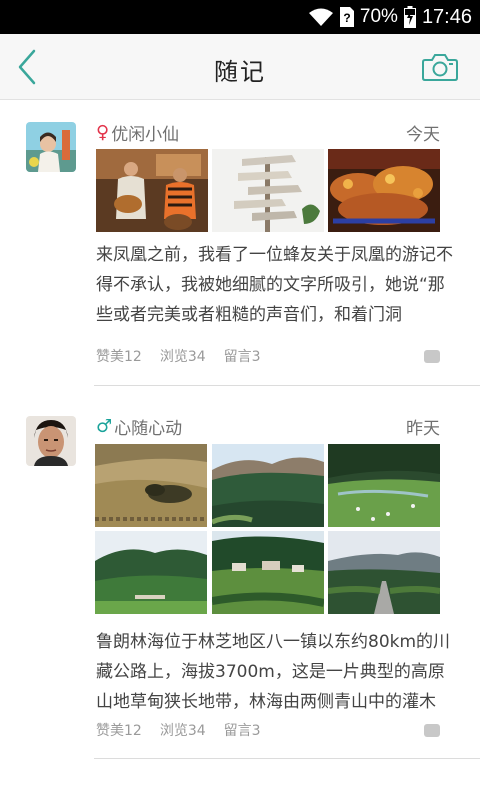 The width and height of the screenshot is (480, 800). I want to click on post-author: ♂ 心随心动, so click(139, 426).